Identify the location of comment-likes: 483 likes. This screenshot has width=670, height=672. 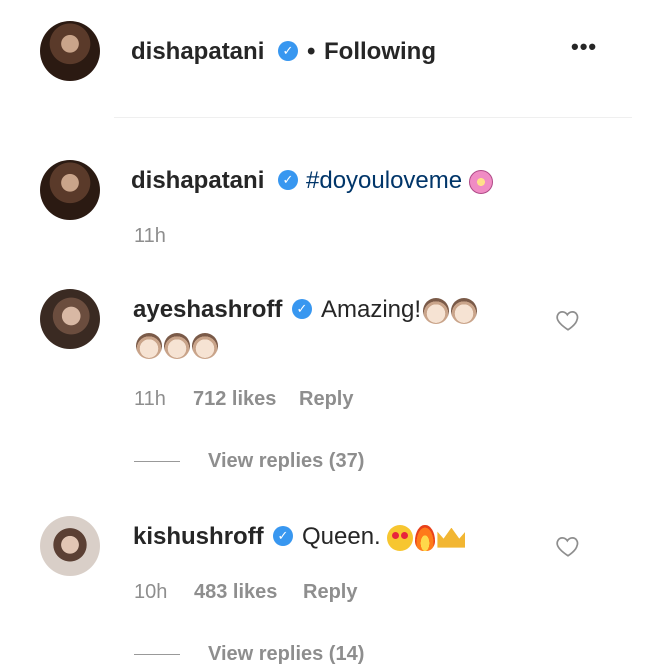
(235, 592).